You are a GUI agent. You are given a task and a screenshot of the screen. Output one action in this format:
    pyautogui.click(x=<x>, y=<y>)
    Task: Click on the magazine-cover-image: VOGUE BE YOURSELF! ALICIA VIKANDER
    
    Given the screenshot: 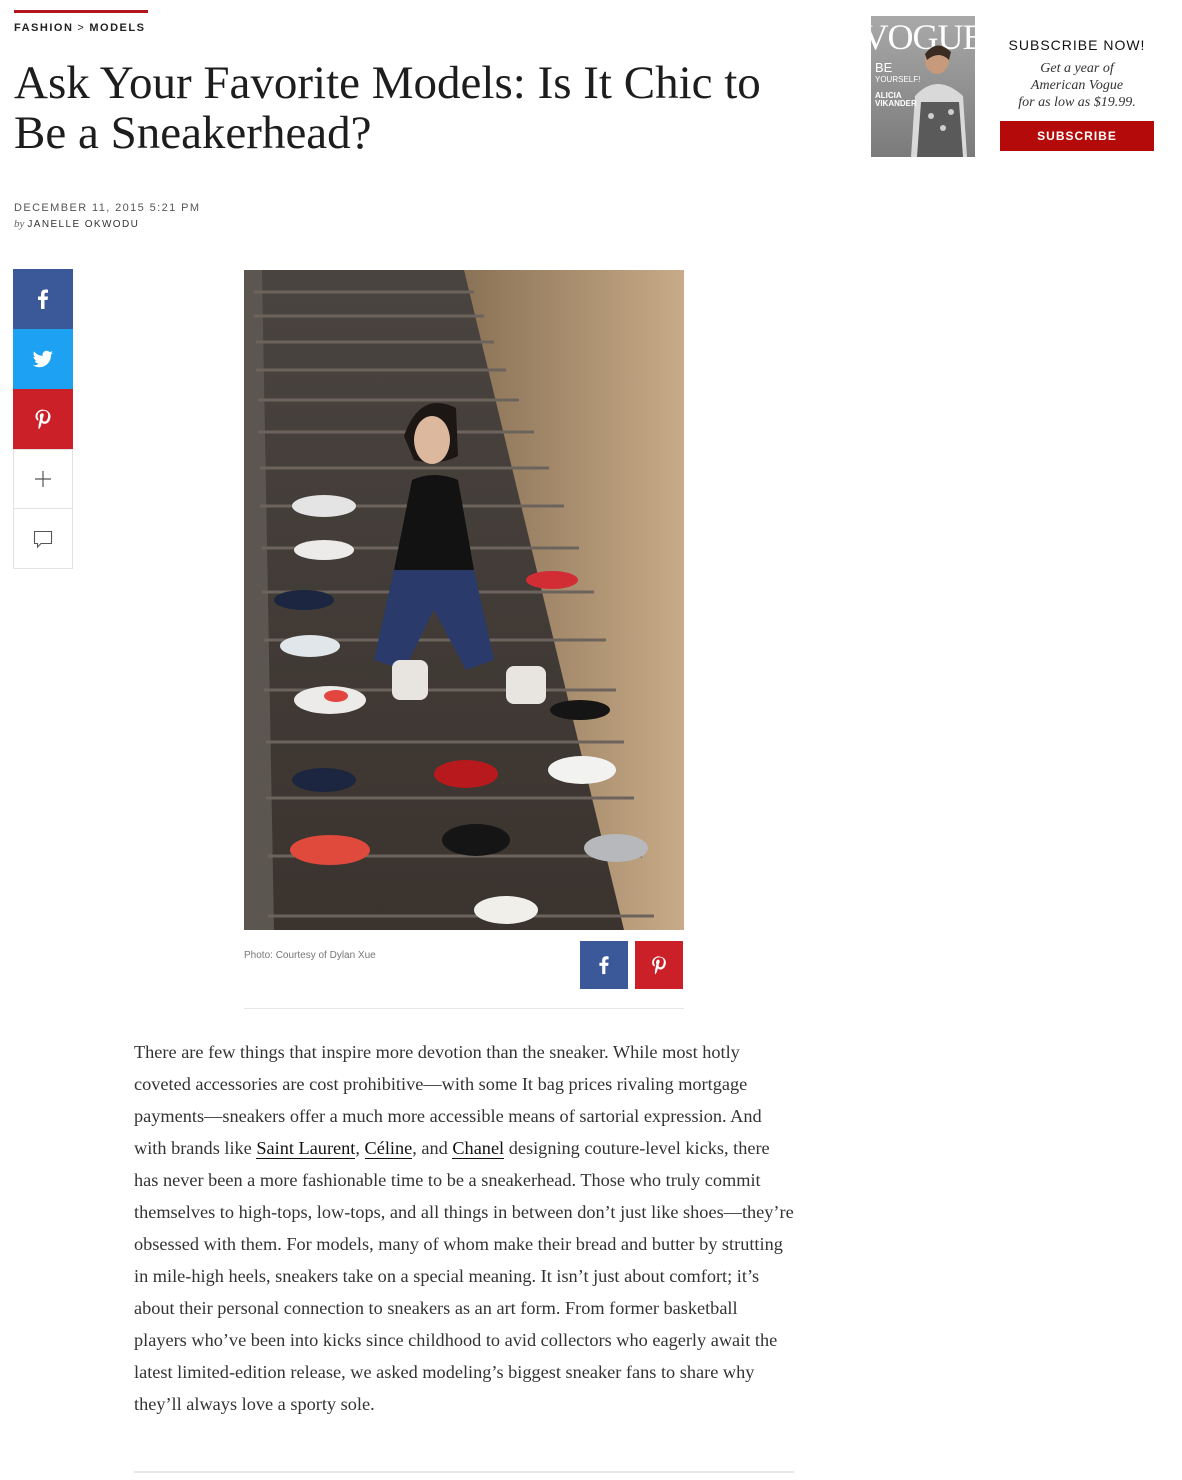 What is the action you would take?
    pyautogui.click(x=923, y=86)
    